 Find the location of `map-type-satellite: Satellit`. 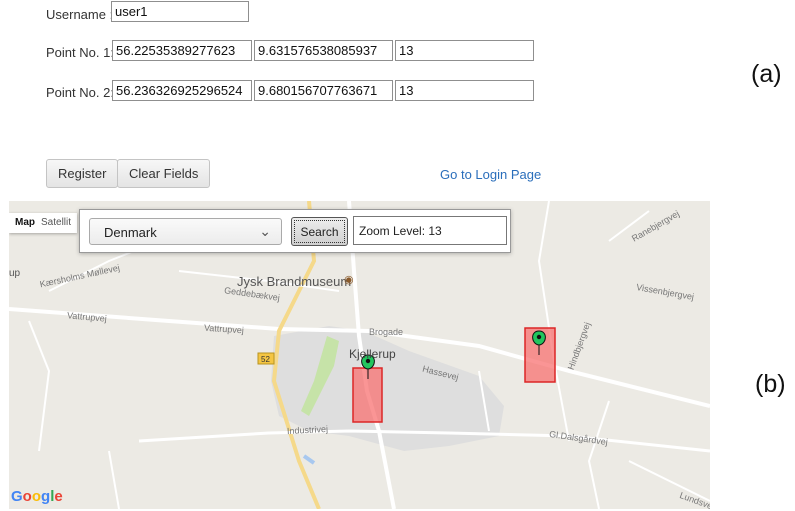

map-type-satellite: Satellit is located at coordinates (59, 223).